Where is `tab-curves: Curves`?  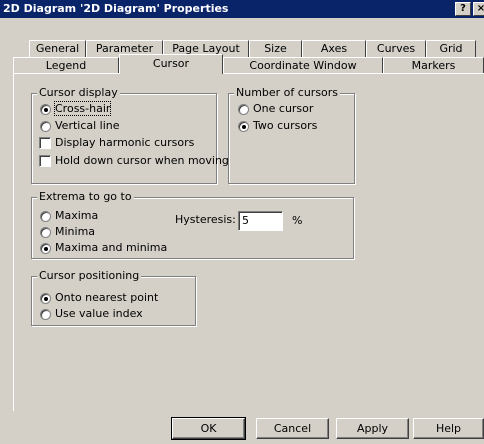 tab-curves: Curves is located at coordinates (396, 48).